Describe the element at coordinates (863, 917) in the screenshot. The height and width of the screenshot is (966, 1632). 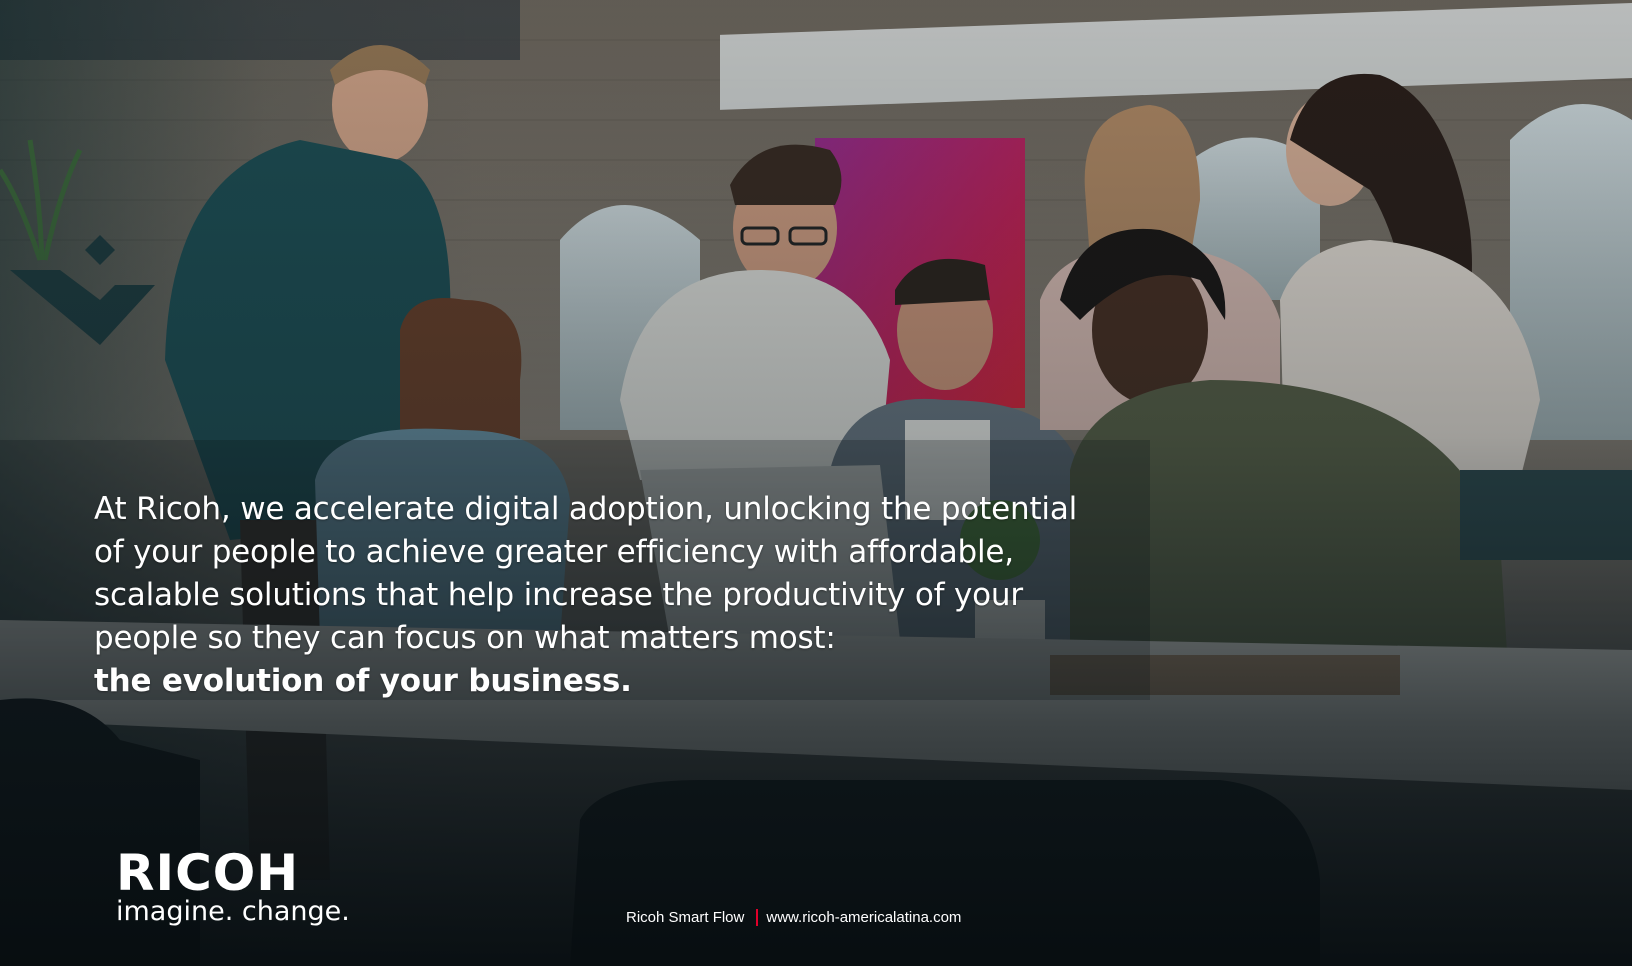
I see `footer-website-link: www.ricoh-americalatina.com` at that location.